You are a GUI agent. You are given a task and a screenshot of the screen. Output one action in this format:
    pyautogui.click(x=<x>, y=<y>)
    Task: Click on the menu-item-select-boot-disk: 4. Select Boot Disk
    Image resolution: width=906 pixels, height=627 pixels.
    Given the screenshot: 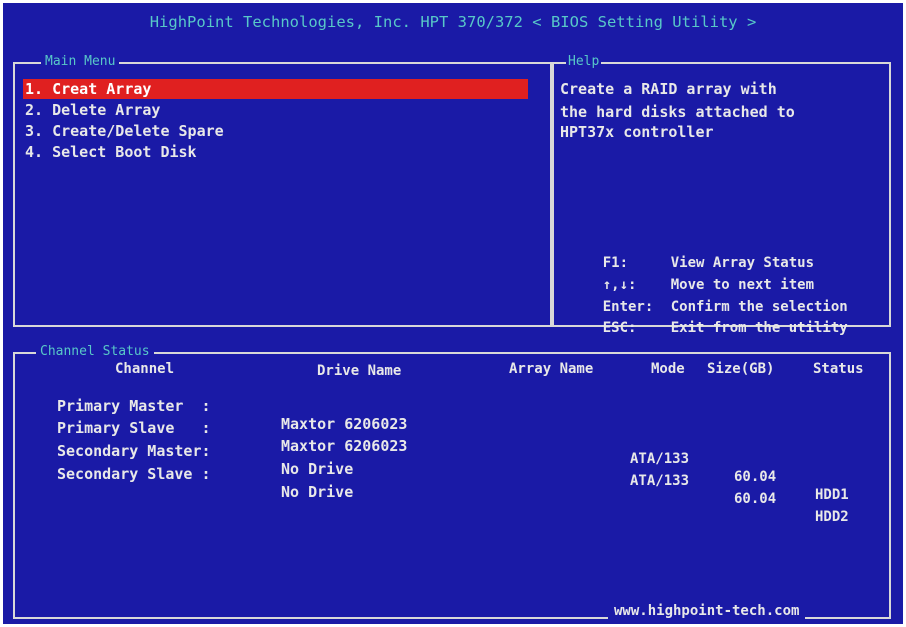 What is the action you would take?
    pyautogui.click(x=111, y=152)
    